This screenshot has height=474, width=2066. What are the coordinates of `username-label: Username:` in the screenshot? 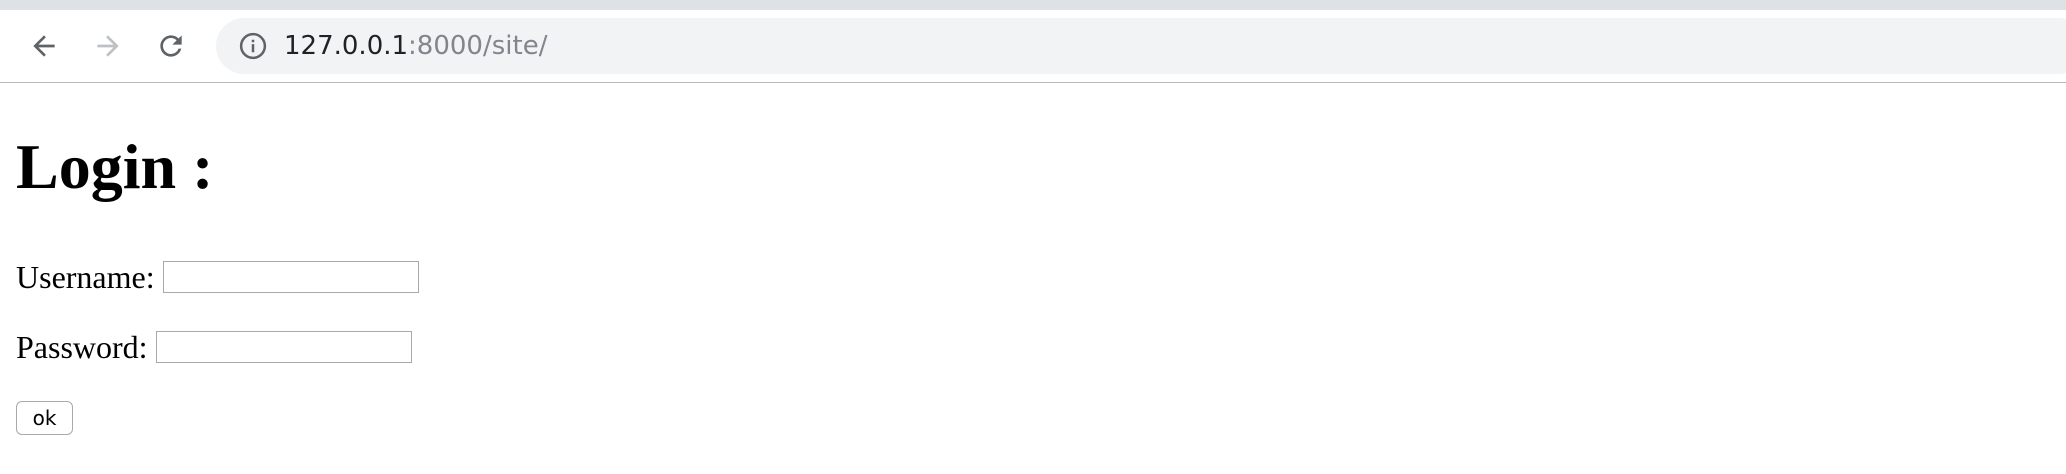 It's located at (85, 276).